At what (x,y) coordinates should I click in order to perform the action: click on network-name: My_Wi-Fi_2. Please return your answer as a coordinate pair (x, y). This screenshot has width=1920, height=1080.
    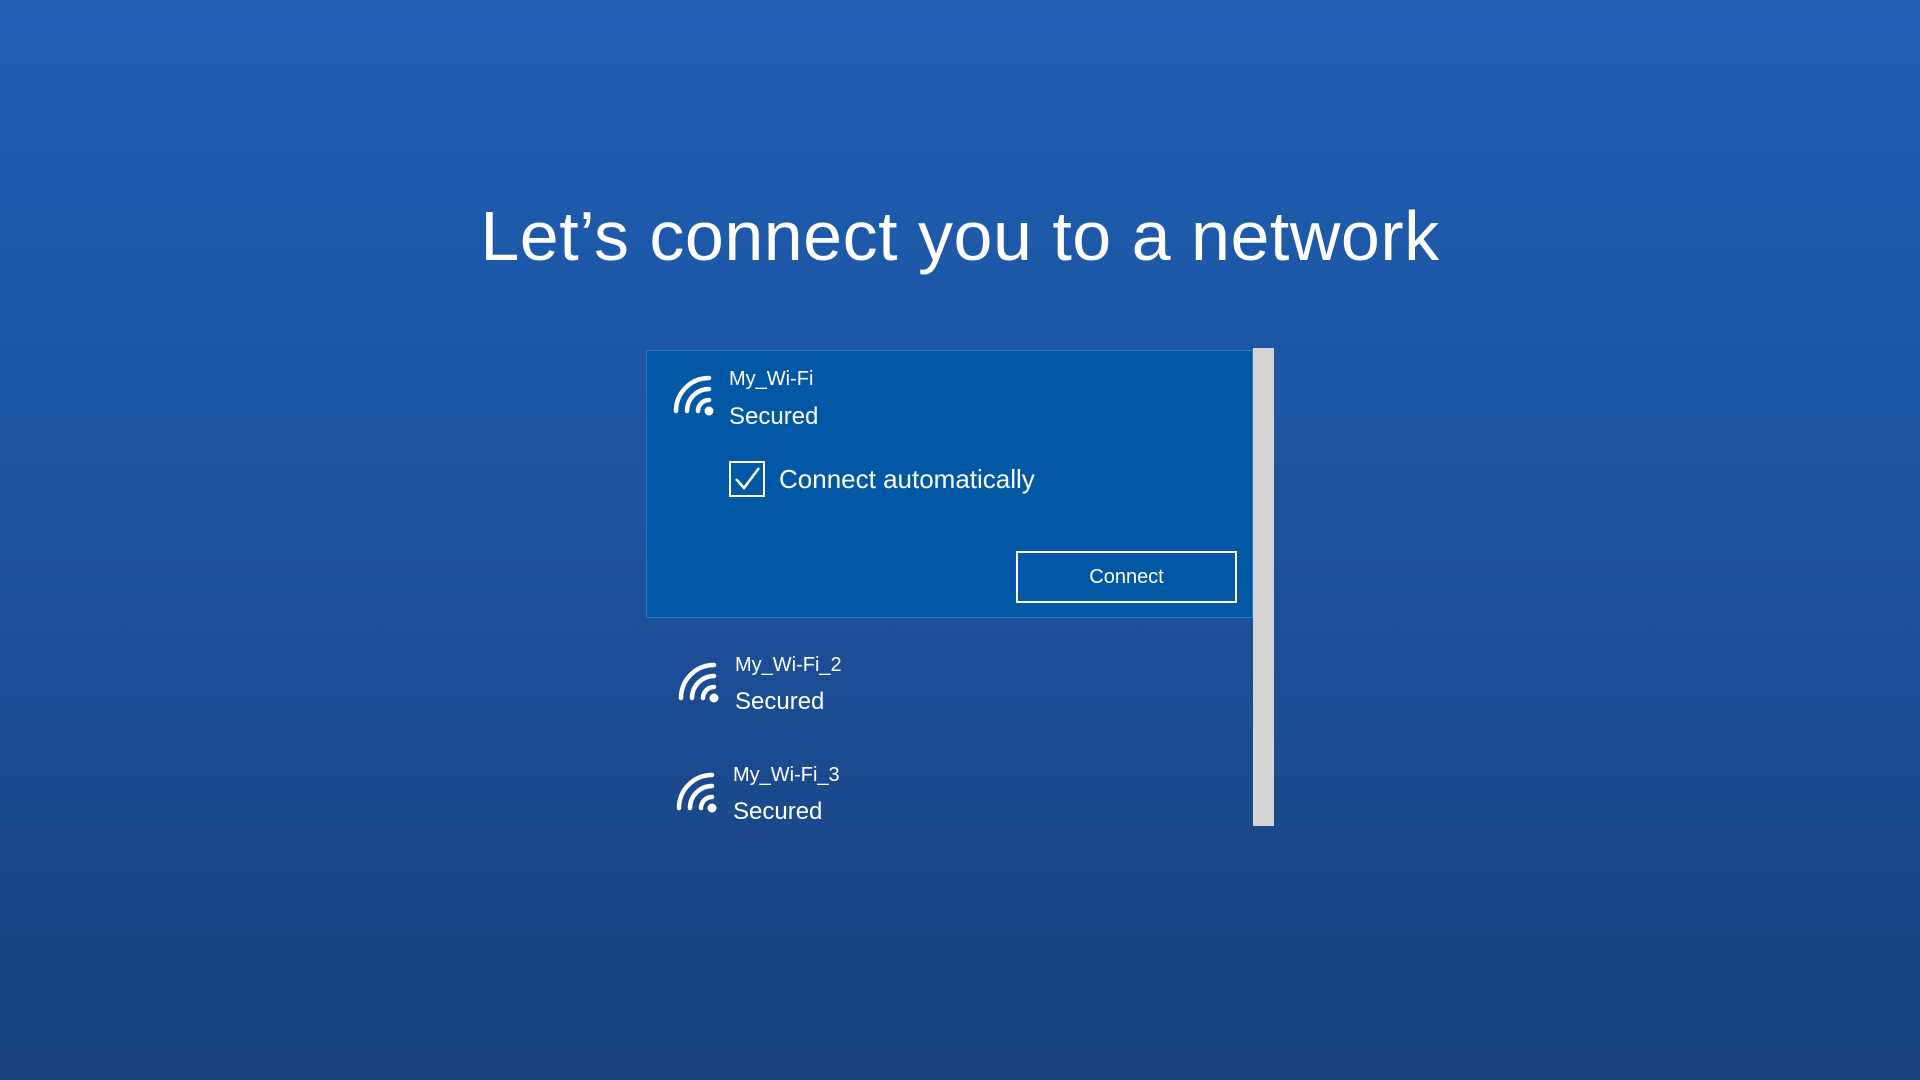
    Looking at the image, I should click on (788, 665).